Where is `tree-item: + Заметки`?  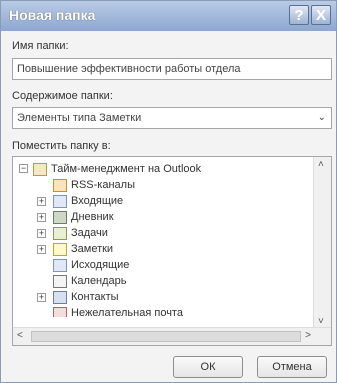 tree-item: + Заметки is located at coordinates (163, 249).